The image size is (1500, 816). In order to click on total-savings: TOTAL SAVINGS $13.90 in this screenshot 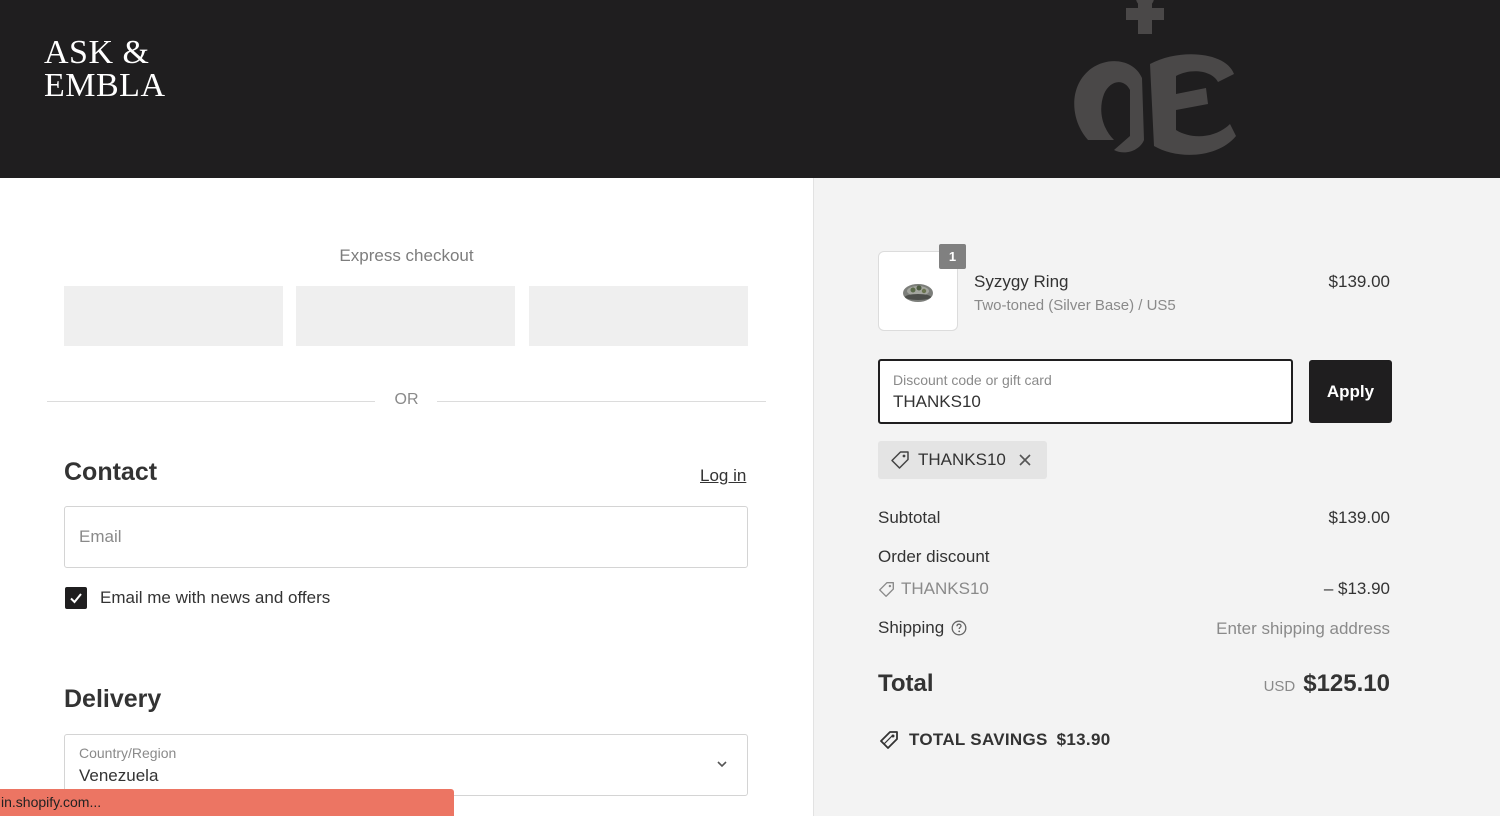, I will do `click(994, 740)`.